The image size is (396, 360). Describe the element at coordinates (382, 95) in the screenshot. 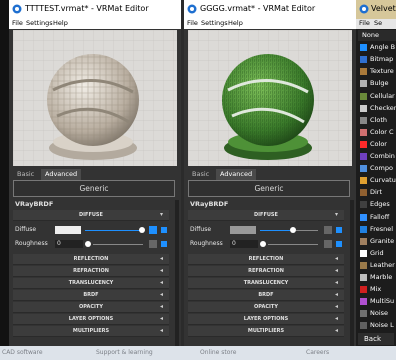

I see `texture-list-item-label: Cellular` at that location.